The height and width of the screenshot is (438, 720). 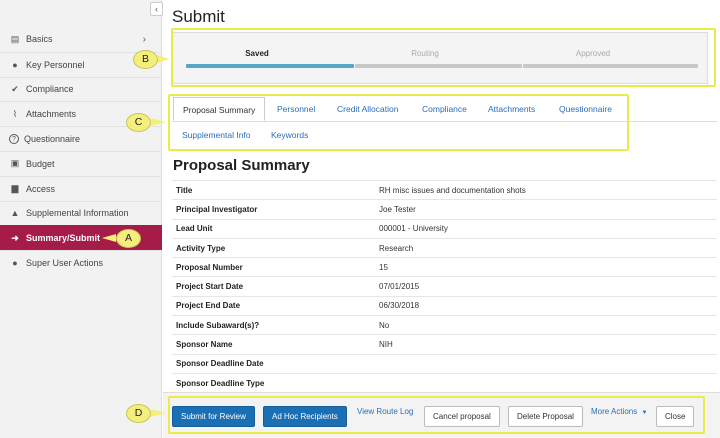 I want to click on callout-b-marker: B, so click(x=145, y=59).